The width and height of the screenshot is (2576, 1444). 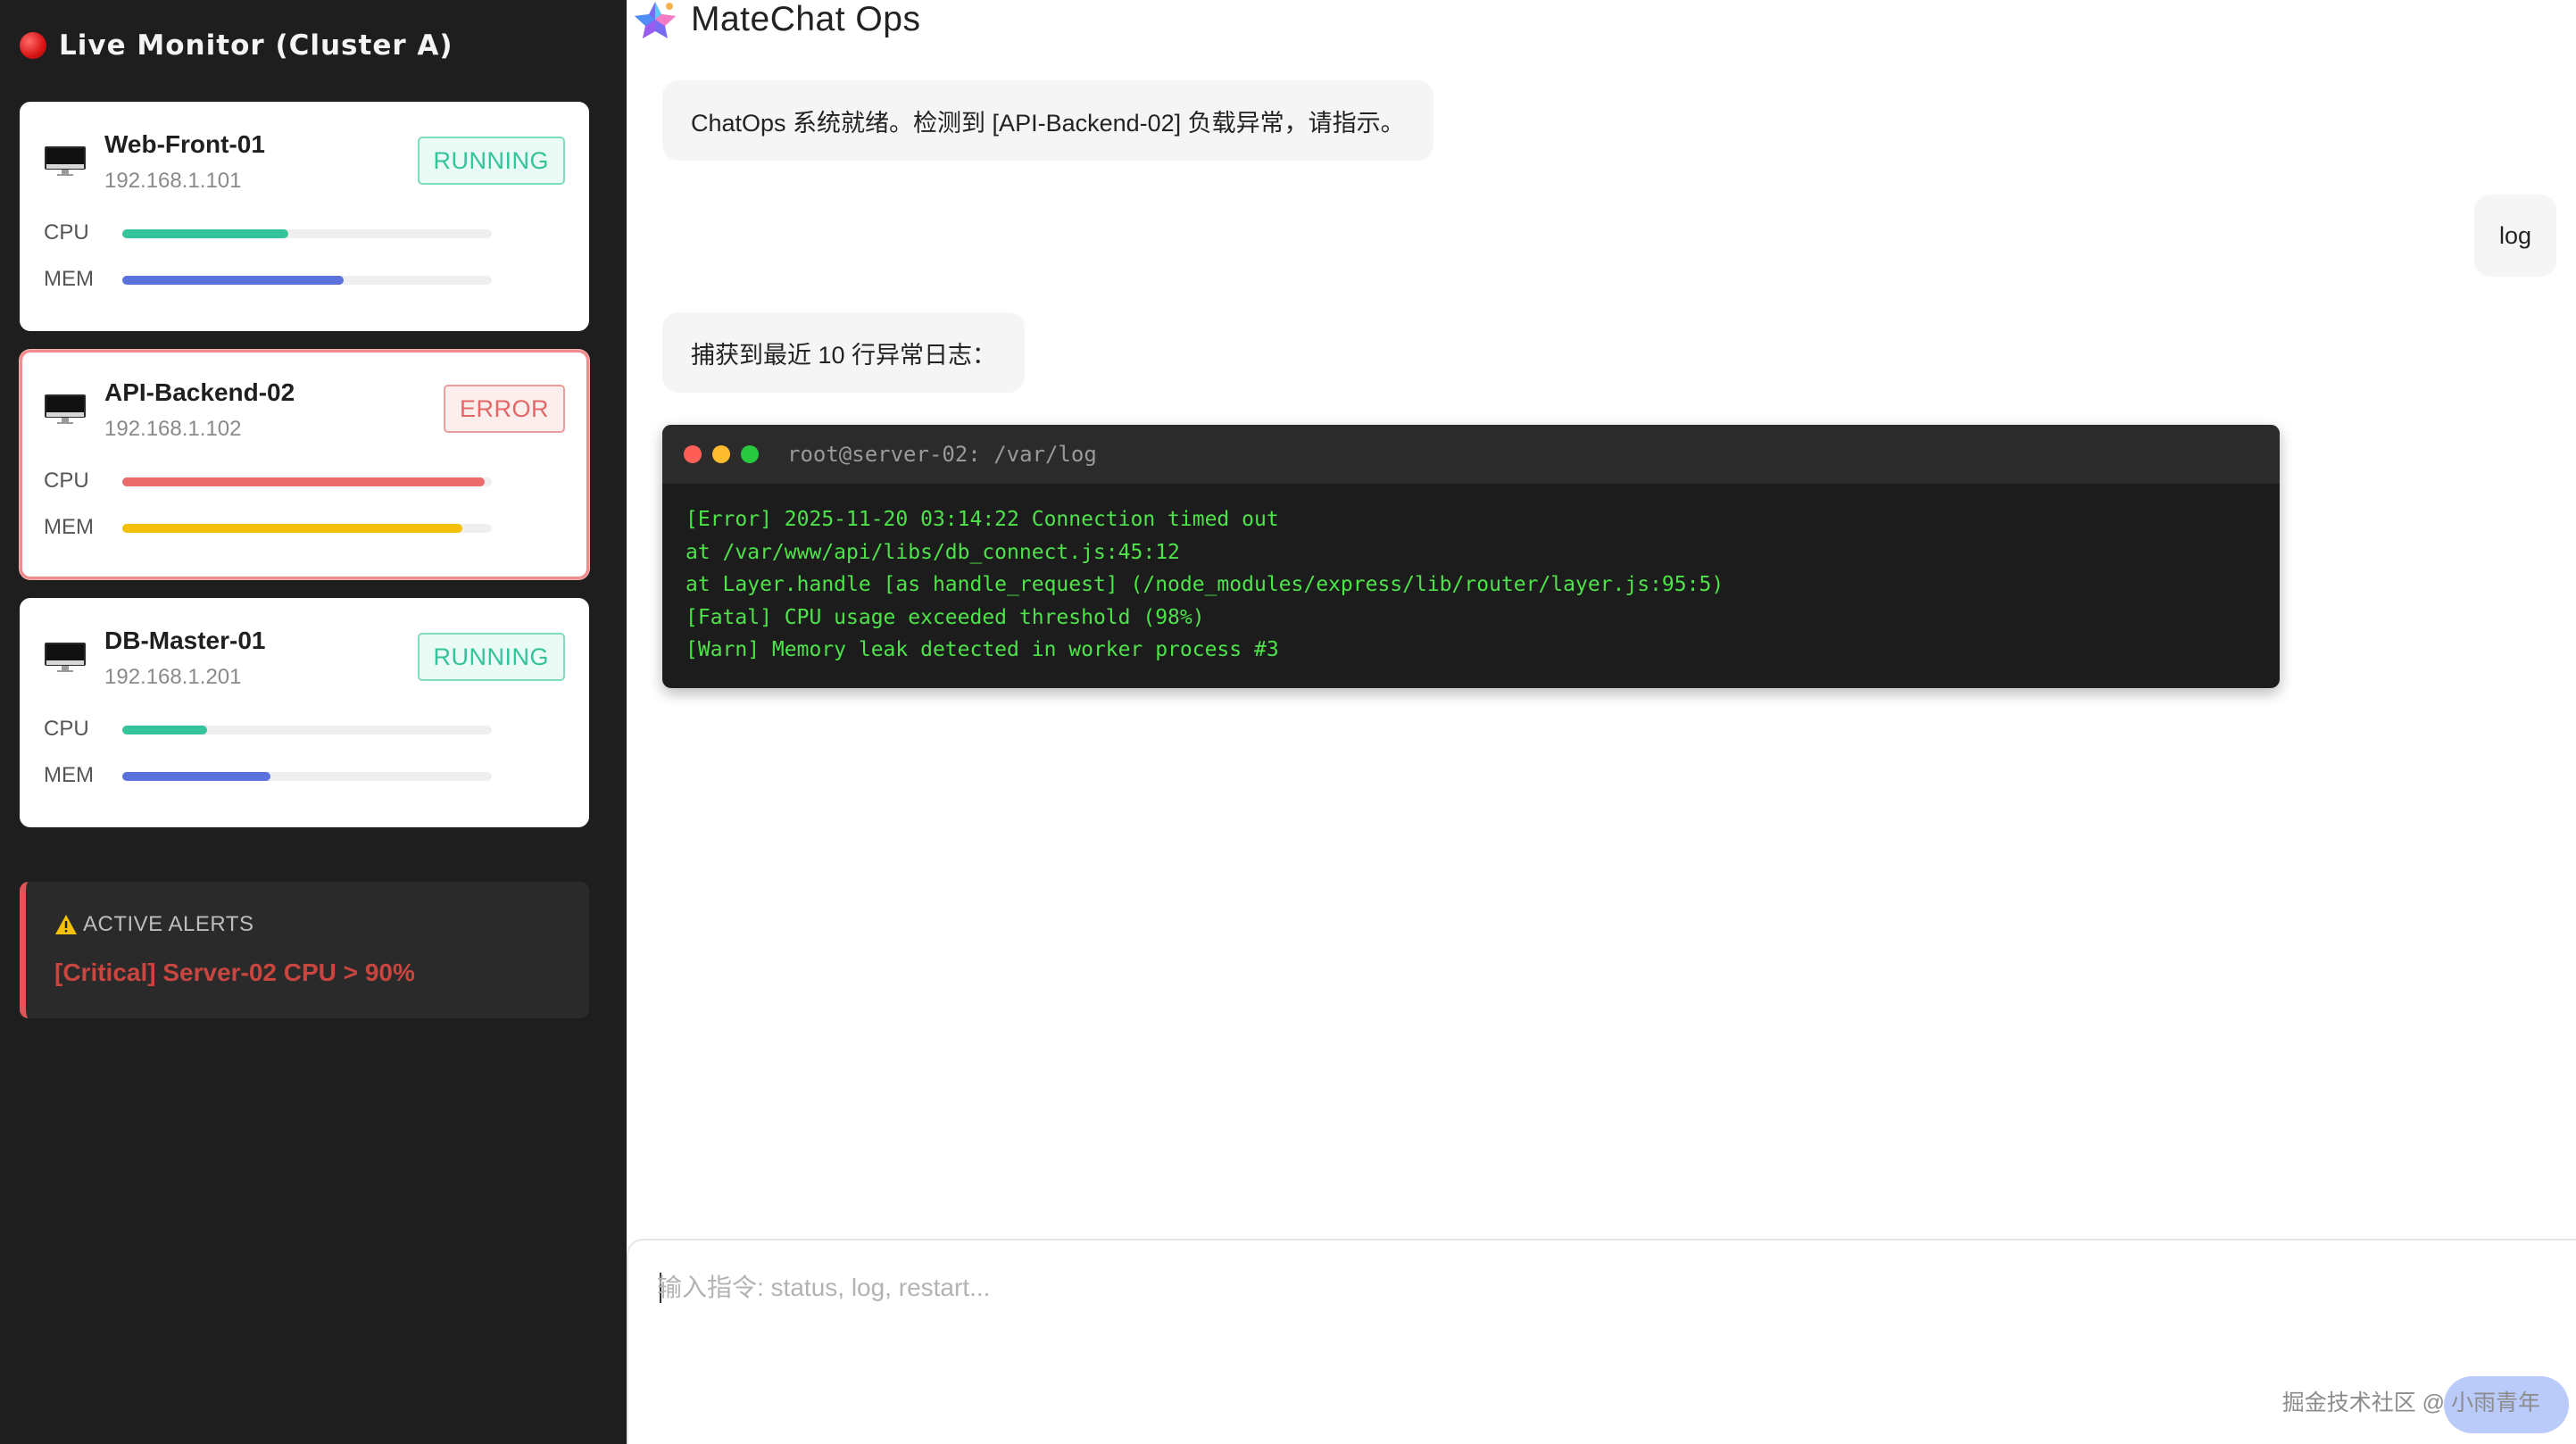 What do you see at coordinates (1471, 455) in the screenshot?
I see `terminal-titlebar: root@server-02: /var/log` at bounding box center [1471, 455].